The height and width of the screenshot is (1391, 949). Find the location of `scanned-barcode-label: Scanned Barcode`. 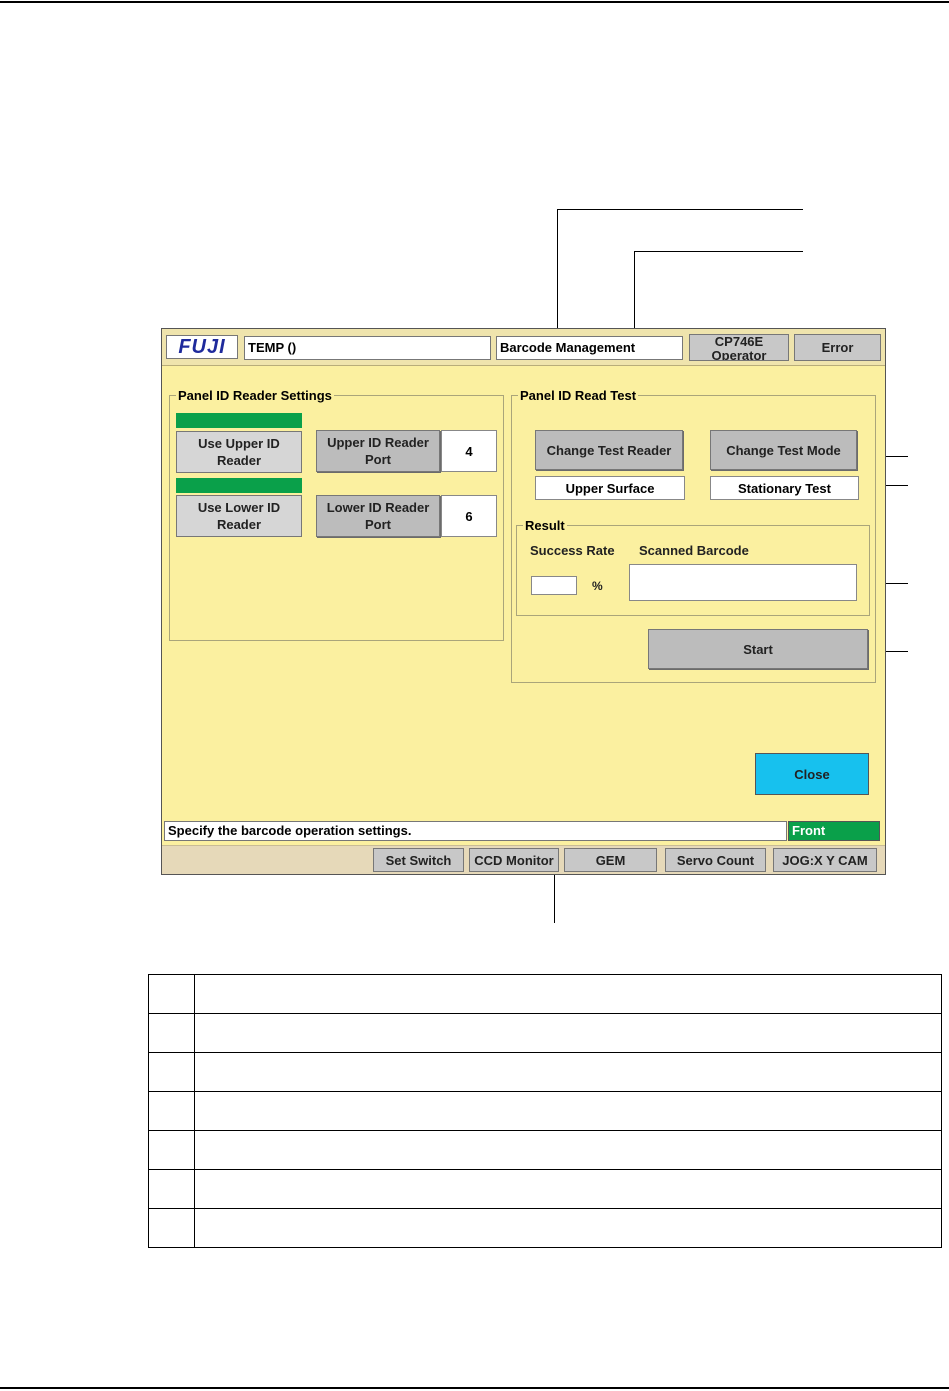

scanned-barcode-label: Scanned Barcode is located at coordinates (694, 550).